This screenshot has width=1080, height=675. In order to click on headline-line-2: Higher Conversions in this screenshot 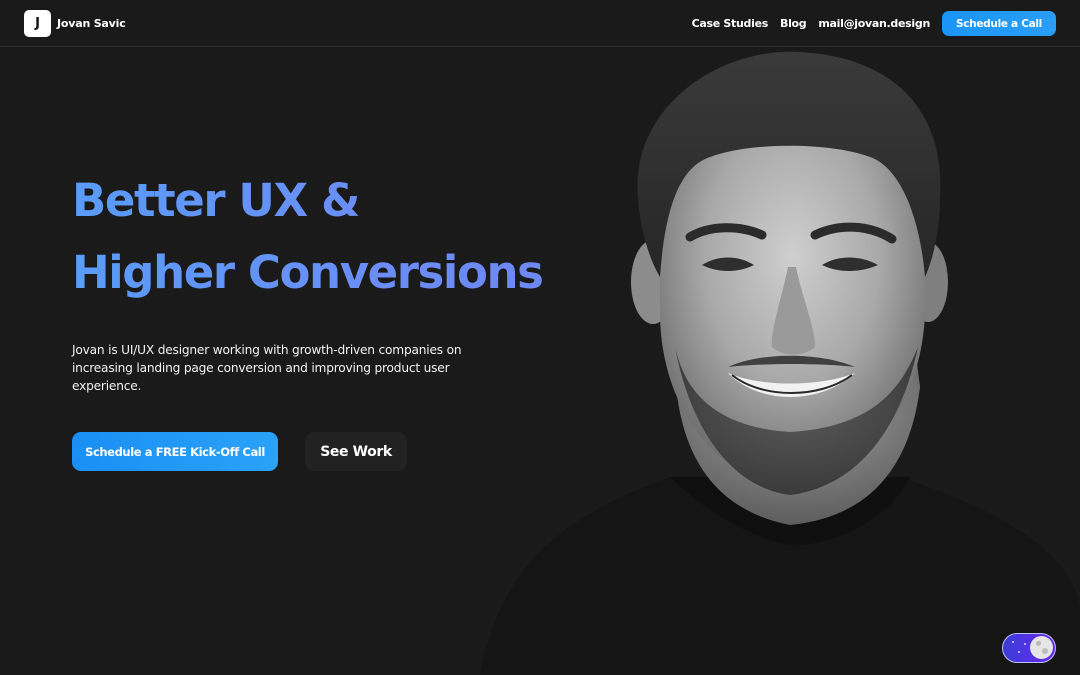, I will do `click(332, 273)`.